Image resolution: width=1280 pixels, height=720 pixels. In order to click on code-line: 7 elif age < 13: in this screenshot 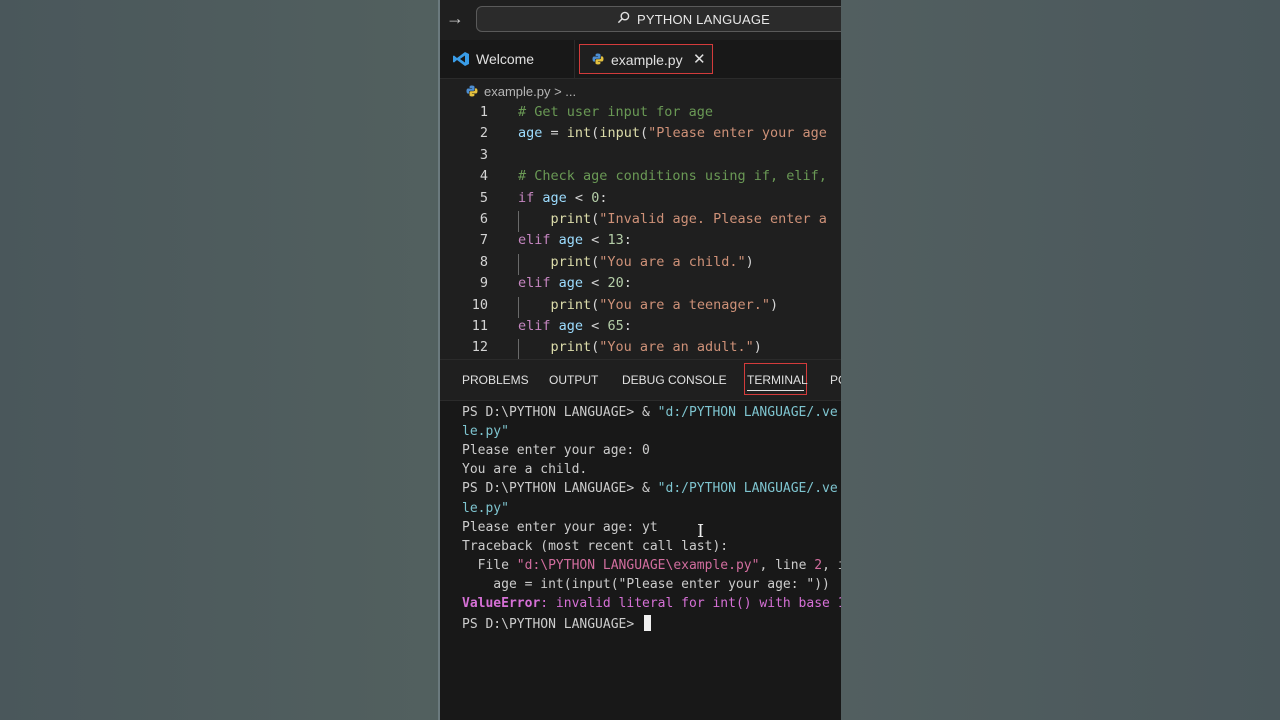, I will do `click(640, 242)`.